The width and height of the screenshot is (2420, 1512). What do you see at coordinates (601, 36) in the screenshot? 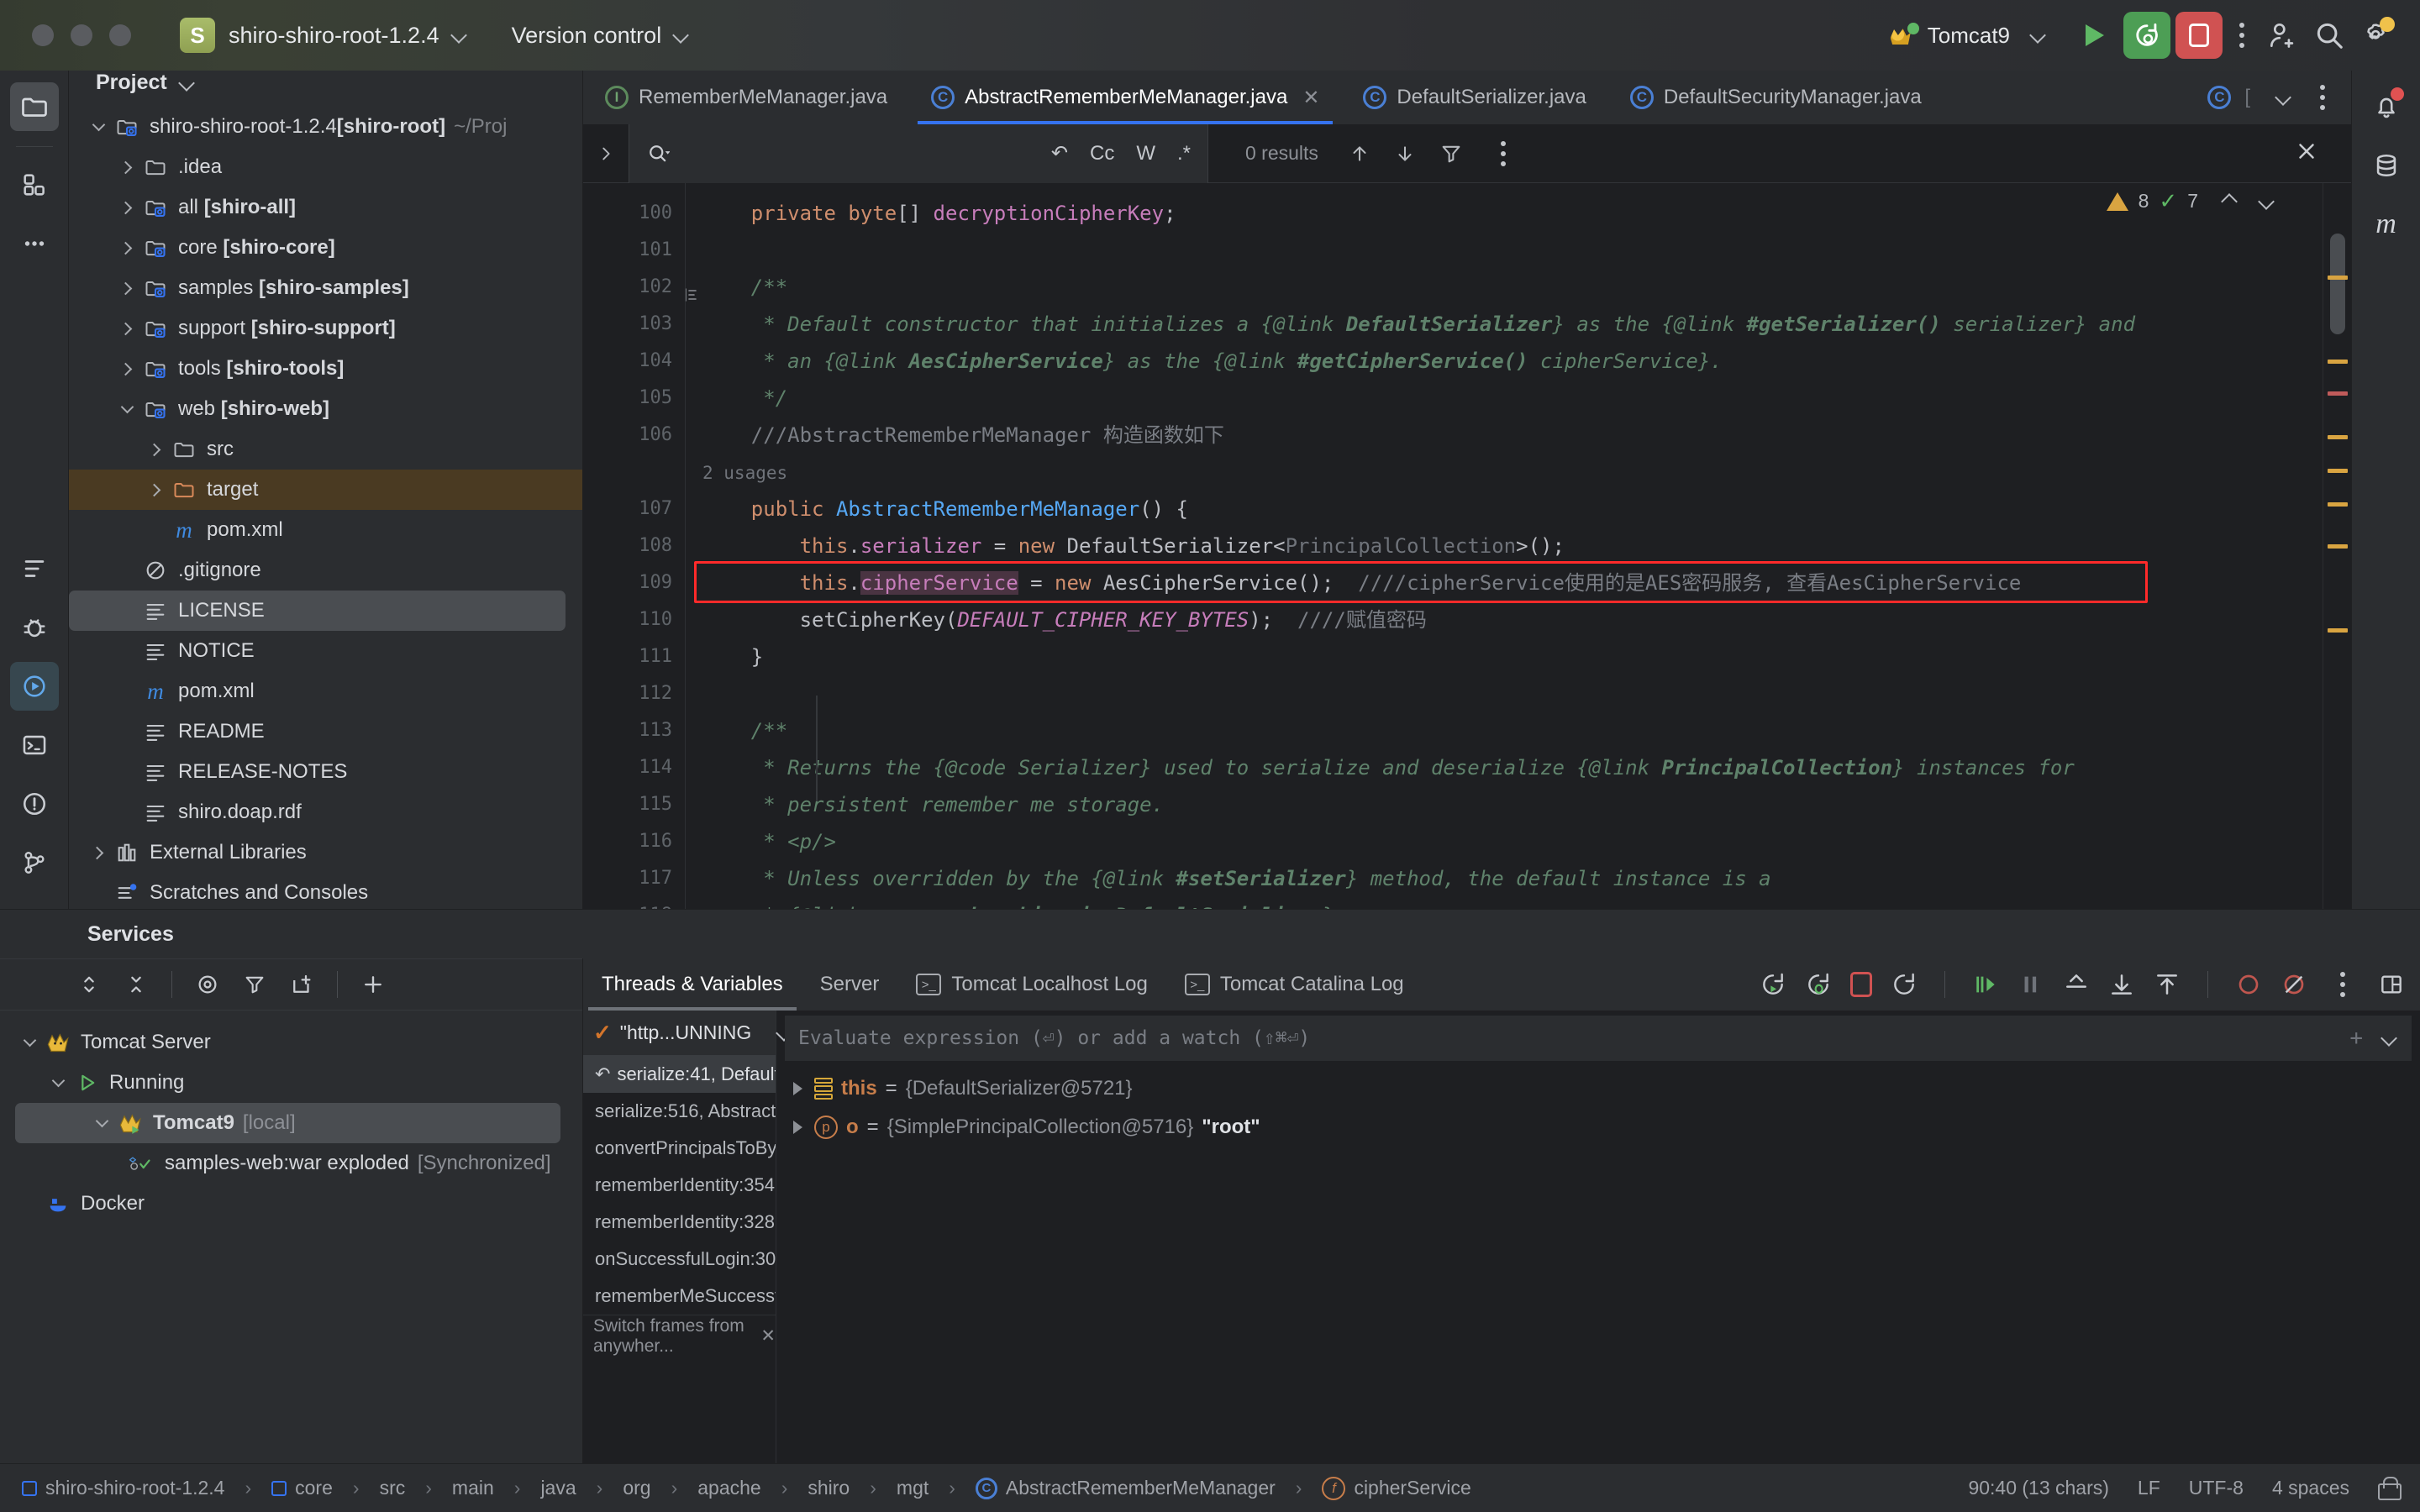
I see `version-control-menu: Version control` at bounding box center [601, 36].